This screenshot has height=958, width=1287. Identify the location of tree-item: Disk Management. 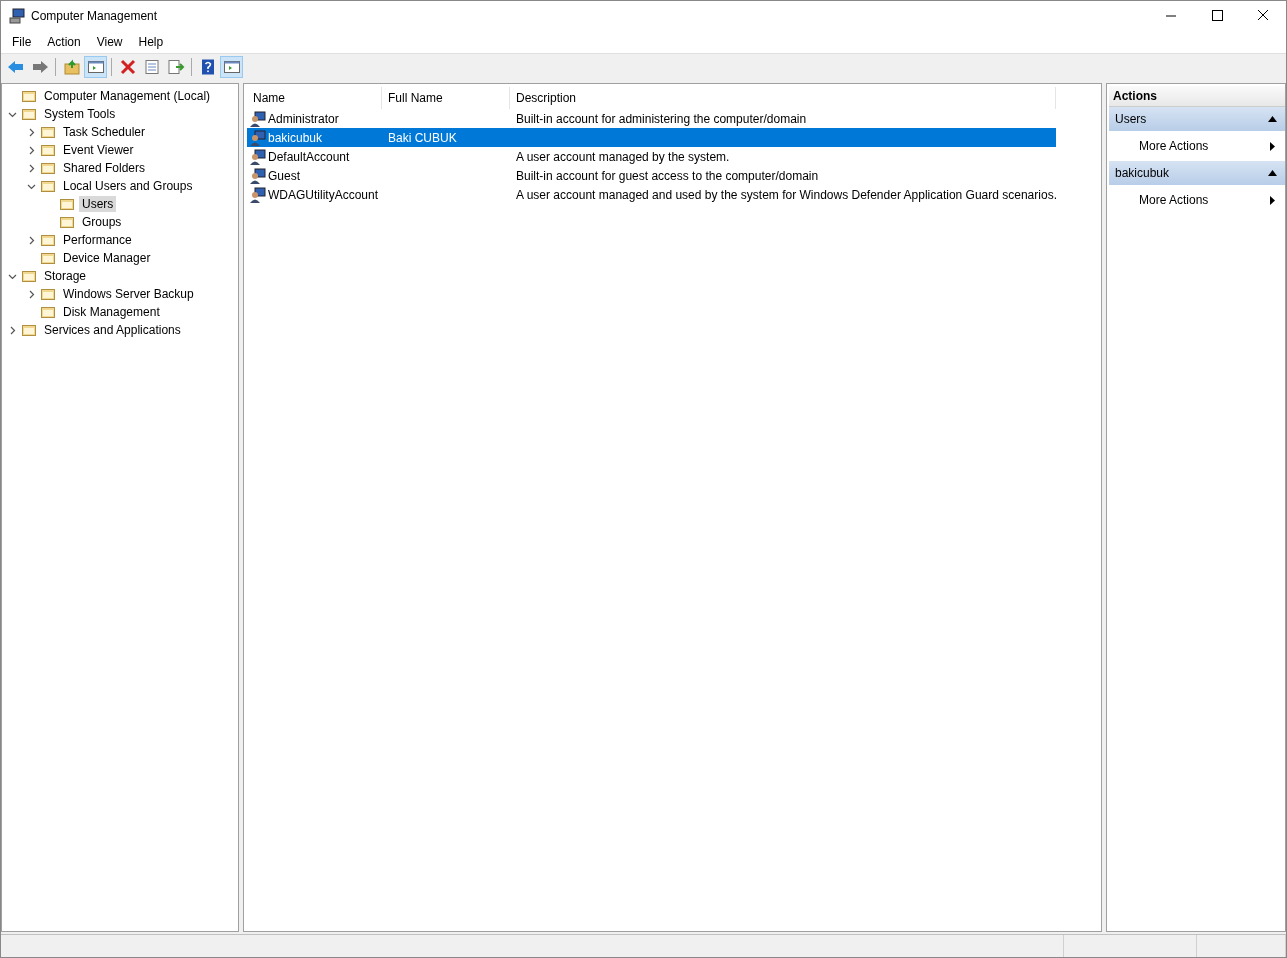
(111, 312).